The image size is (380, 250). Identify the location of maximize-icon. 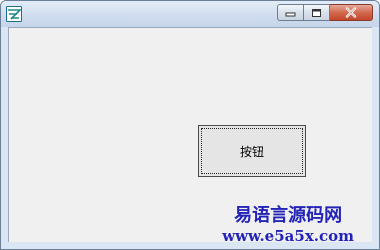
(316, 12).